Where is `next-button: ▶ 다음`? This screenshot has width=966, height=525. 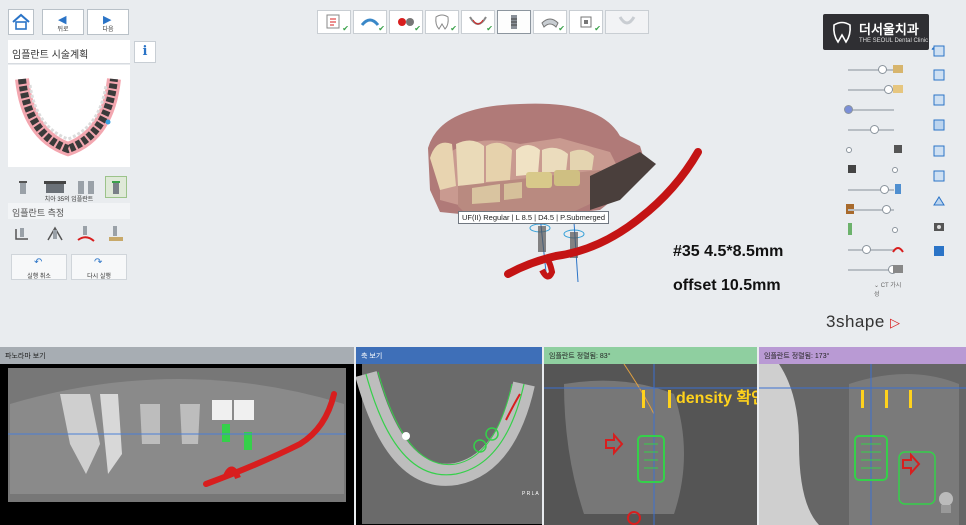
next-button: ▶ 다음 is located at coordinates (108, 22).